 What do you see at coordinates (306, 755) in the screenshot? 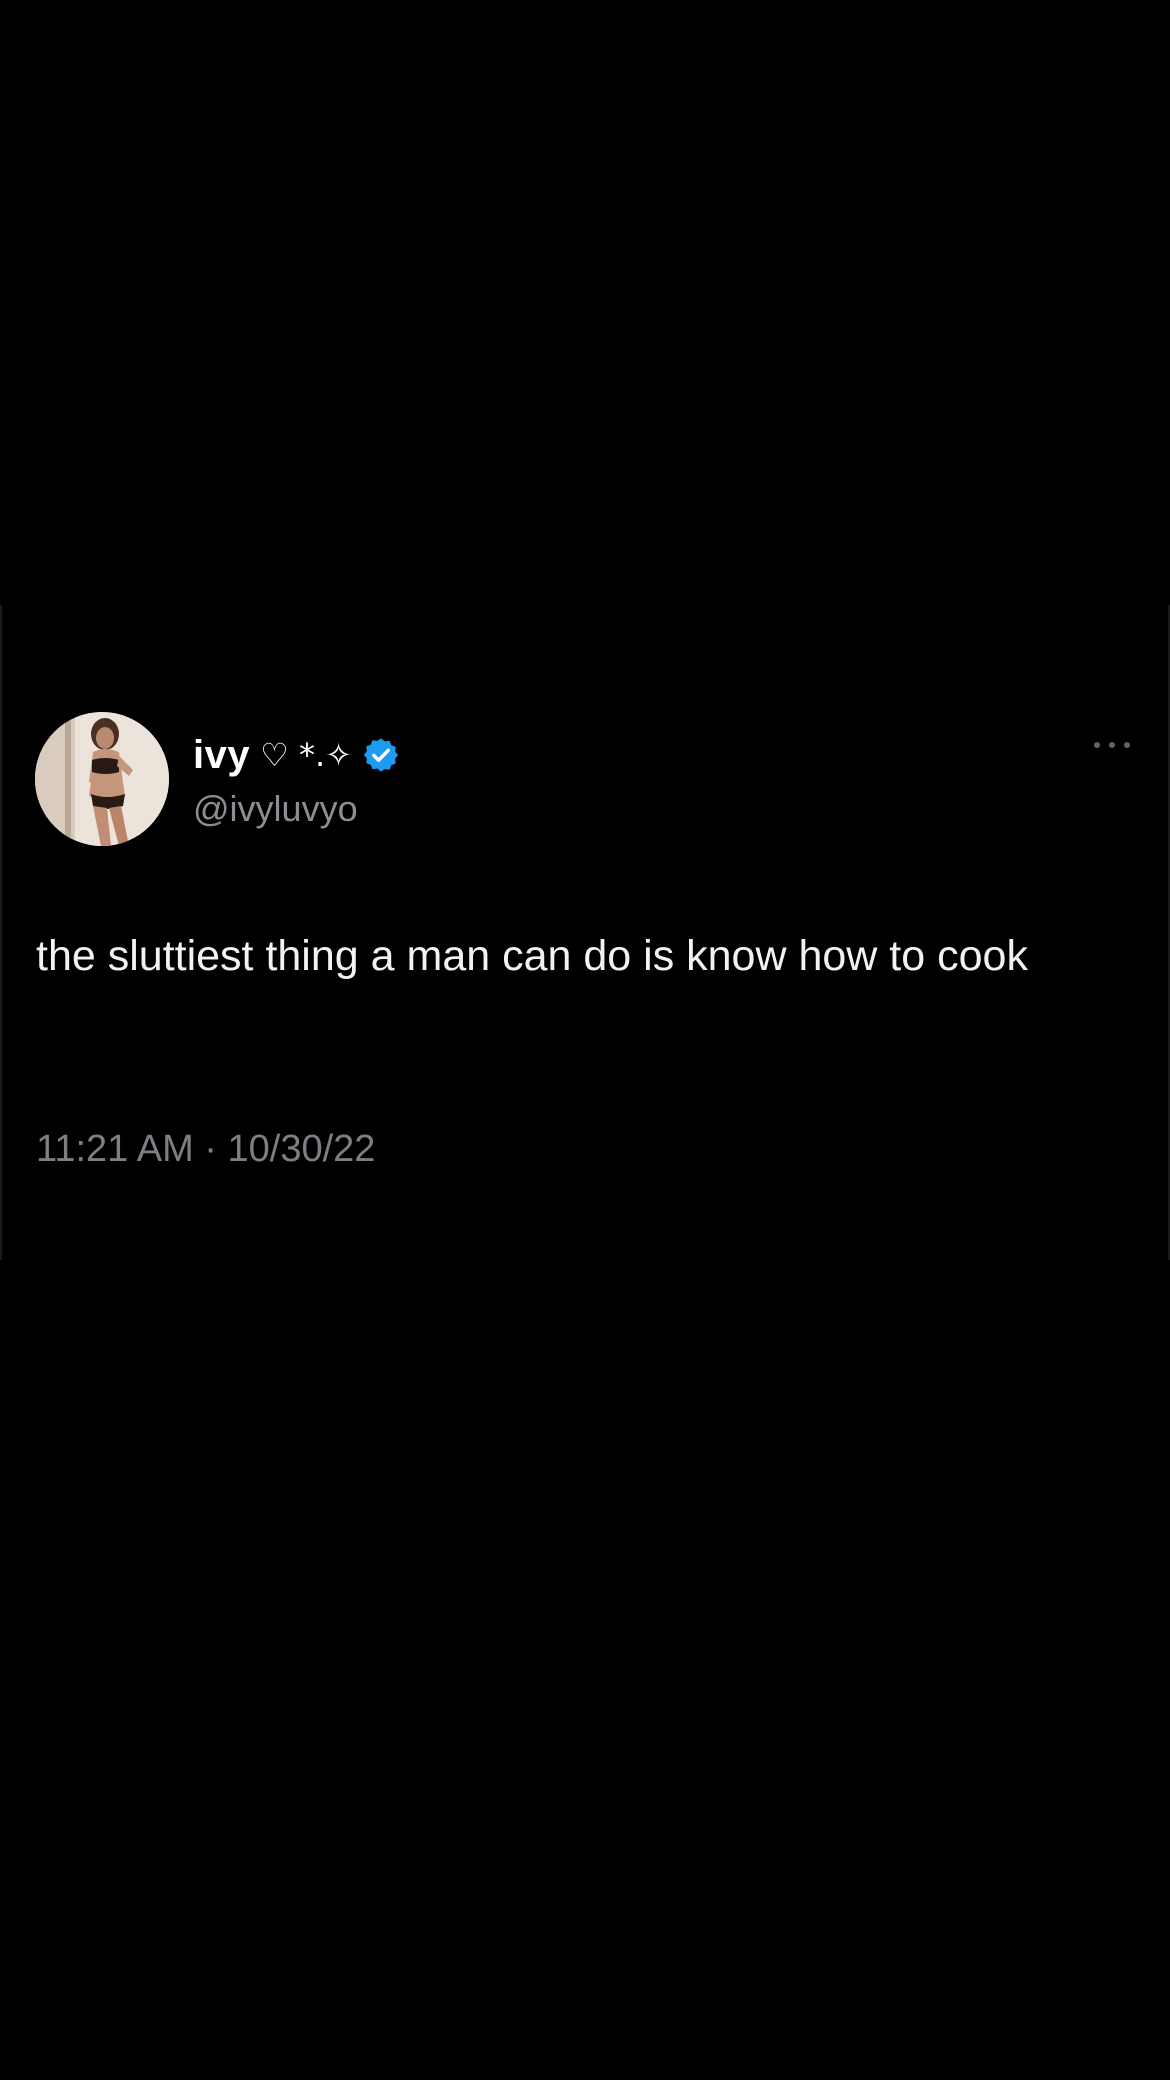
I see `name-decoration: ♡ *.✧` at bounding box center [306, 755].